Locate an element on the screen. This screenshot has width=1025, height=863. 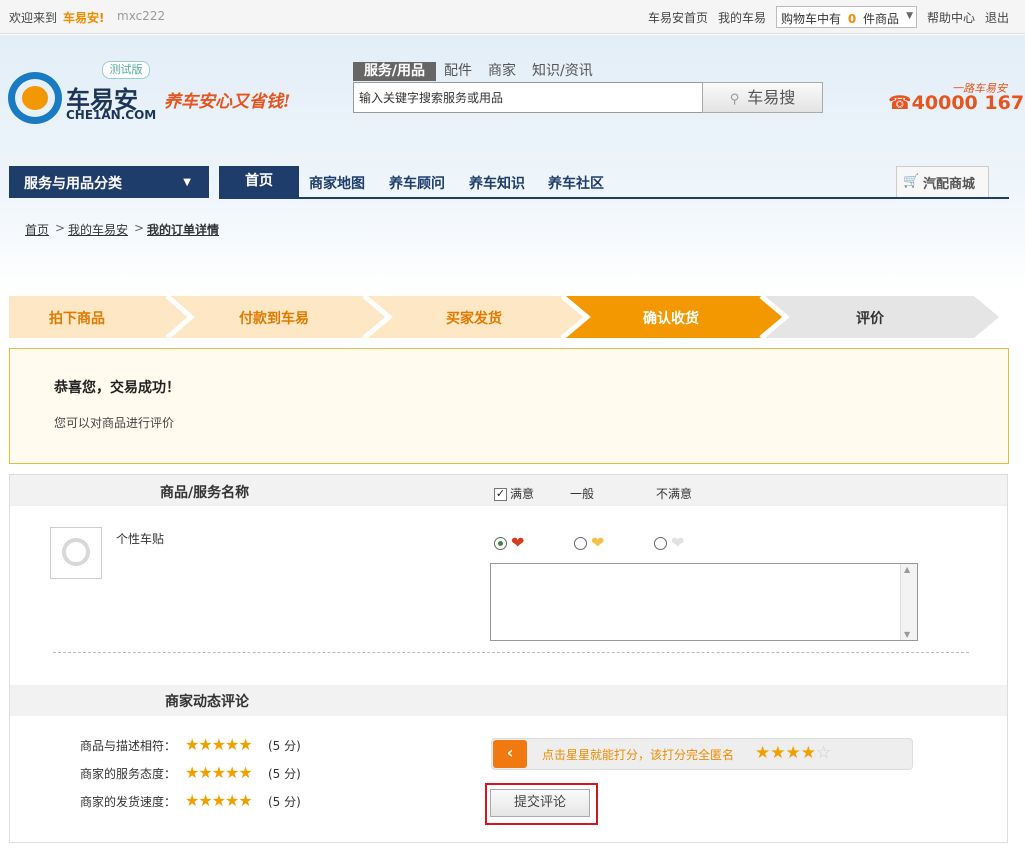
heart-red-icon: ❤ is located at coordinates (518, 542).